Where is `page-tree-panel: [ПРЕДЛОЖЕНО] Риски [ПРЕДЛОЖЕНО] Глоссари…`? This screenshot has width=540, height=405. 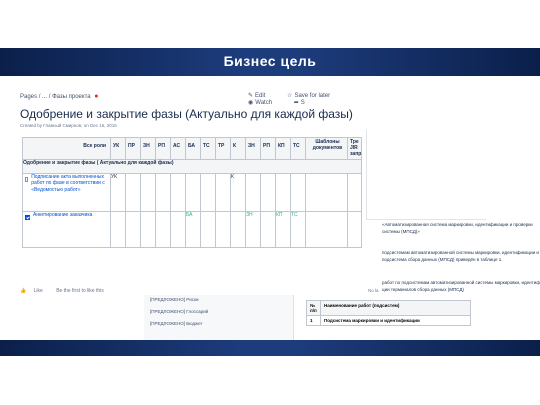 page-tree-panel: [ПРЕДЛОЖЕНО] Риски [ПРЕДЛОЖЕНО] Глоссари… is located at coordinates (219, 317).